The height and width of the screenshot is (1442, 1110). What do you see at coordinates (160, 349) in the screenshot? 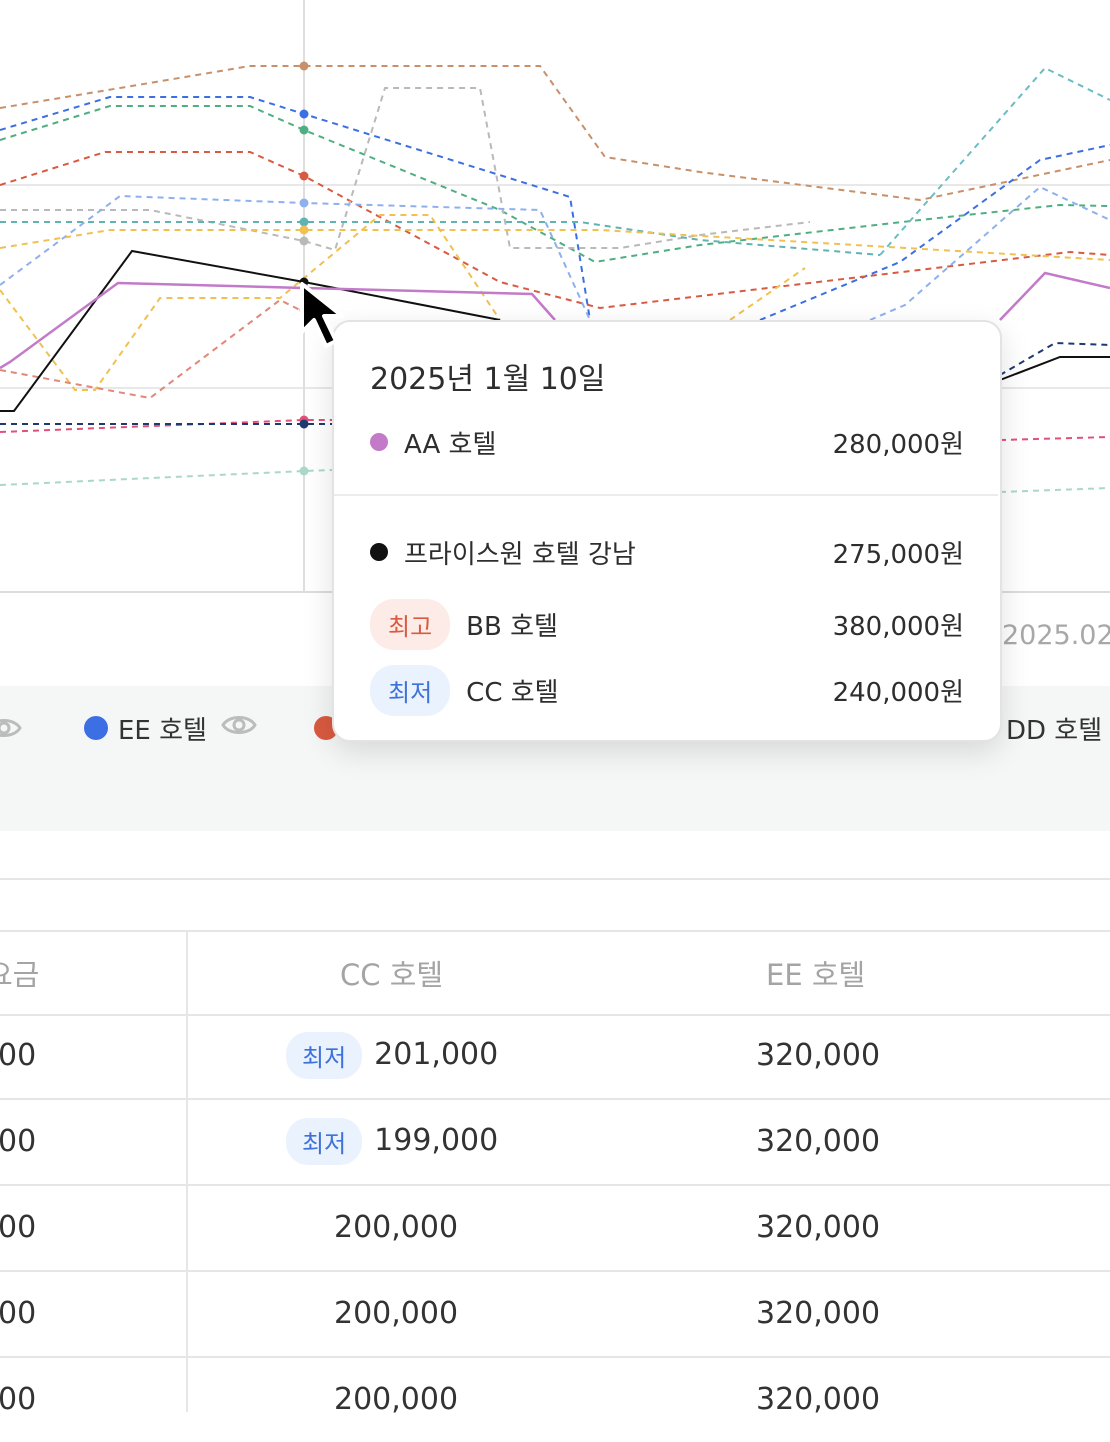
I see `series-line-salmon` at bounding box center [160, 349].